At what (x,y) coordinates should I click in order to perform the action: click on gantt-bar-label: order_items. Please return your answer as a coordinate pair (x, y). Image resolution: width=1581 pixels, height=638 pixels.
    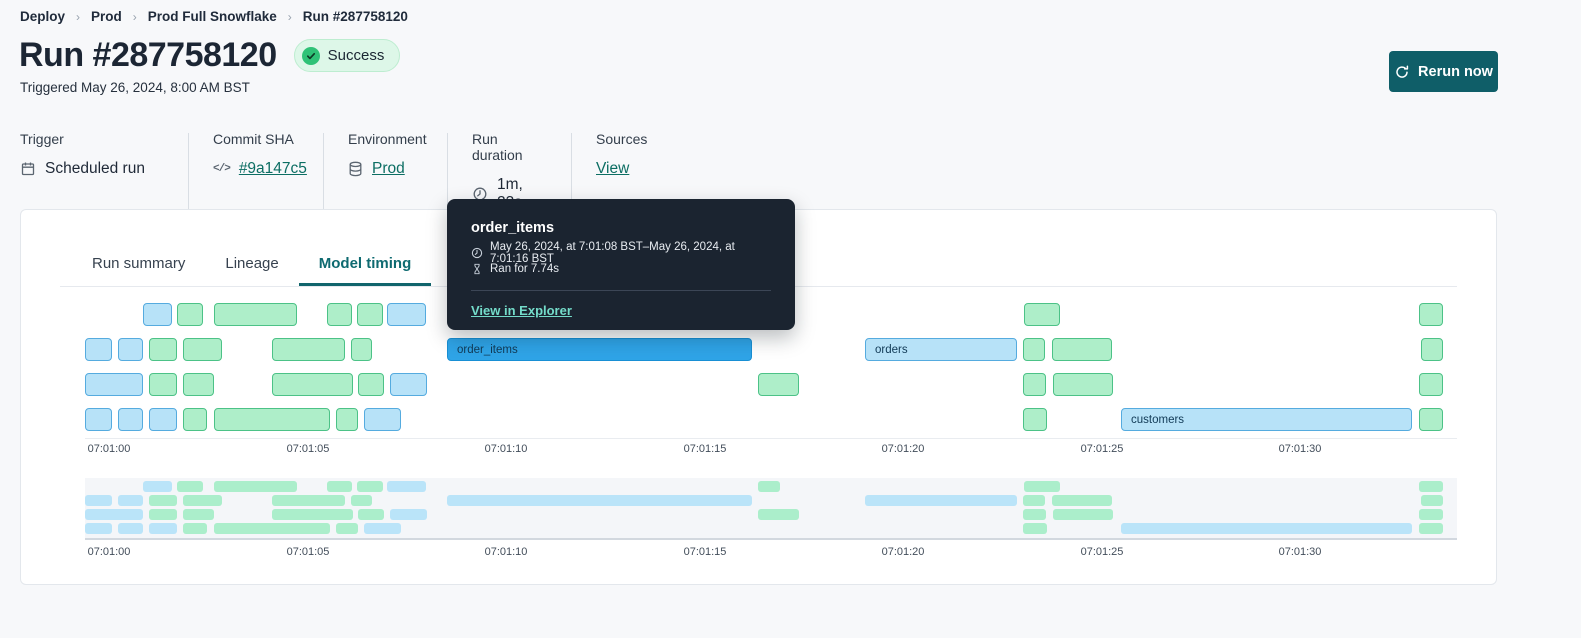
    Looking at the image, I should click on (487, 349).